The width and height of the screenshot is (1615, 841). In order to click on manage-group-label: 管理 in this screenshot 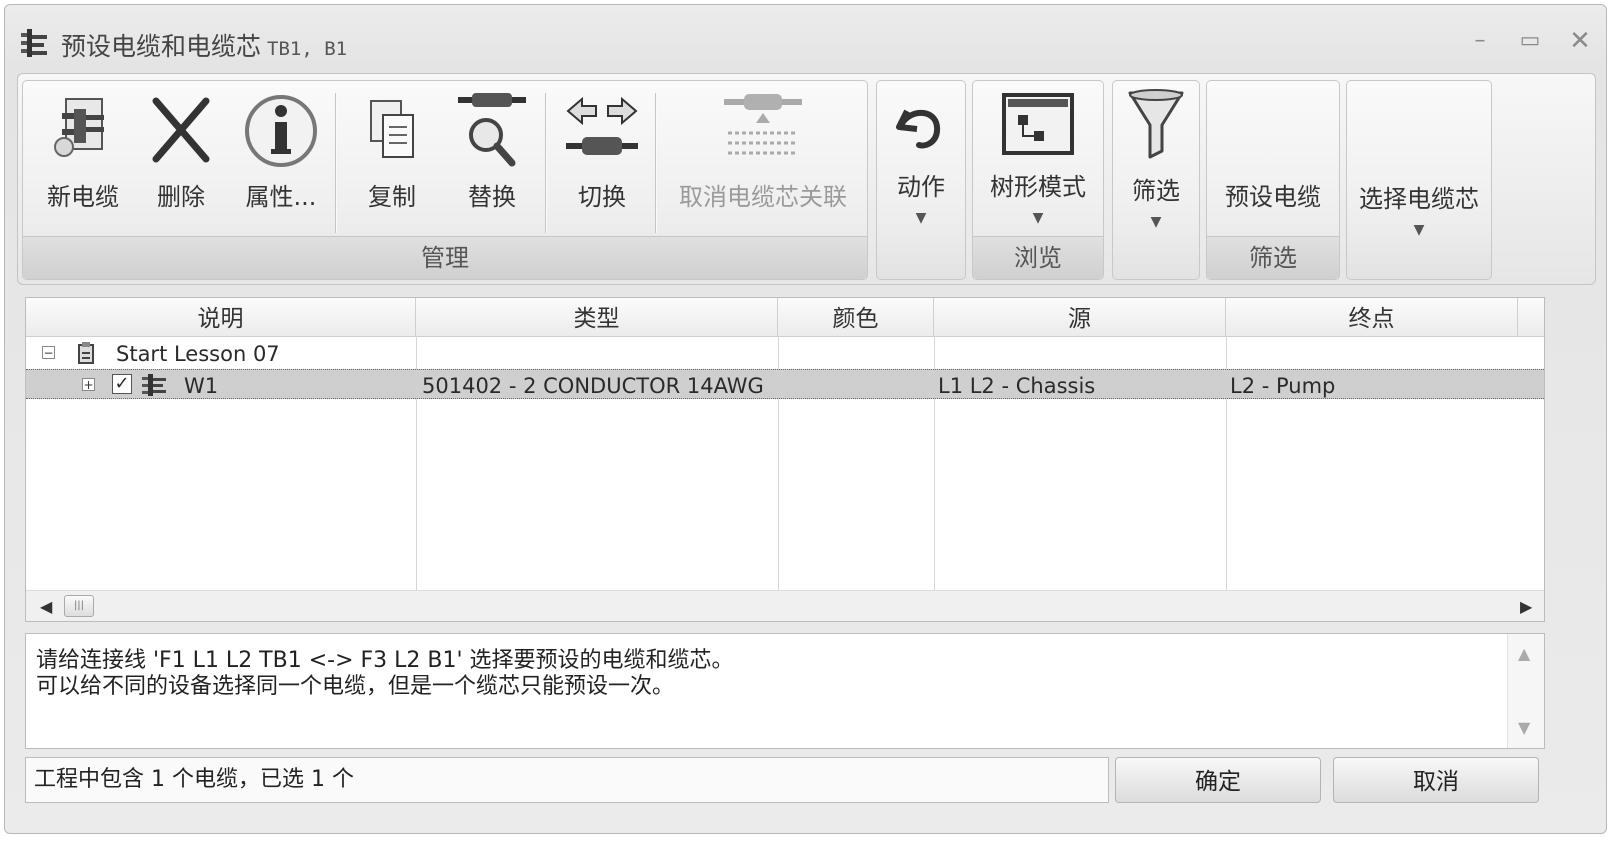, I will do `click(445, 257)`.